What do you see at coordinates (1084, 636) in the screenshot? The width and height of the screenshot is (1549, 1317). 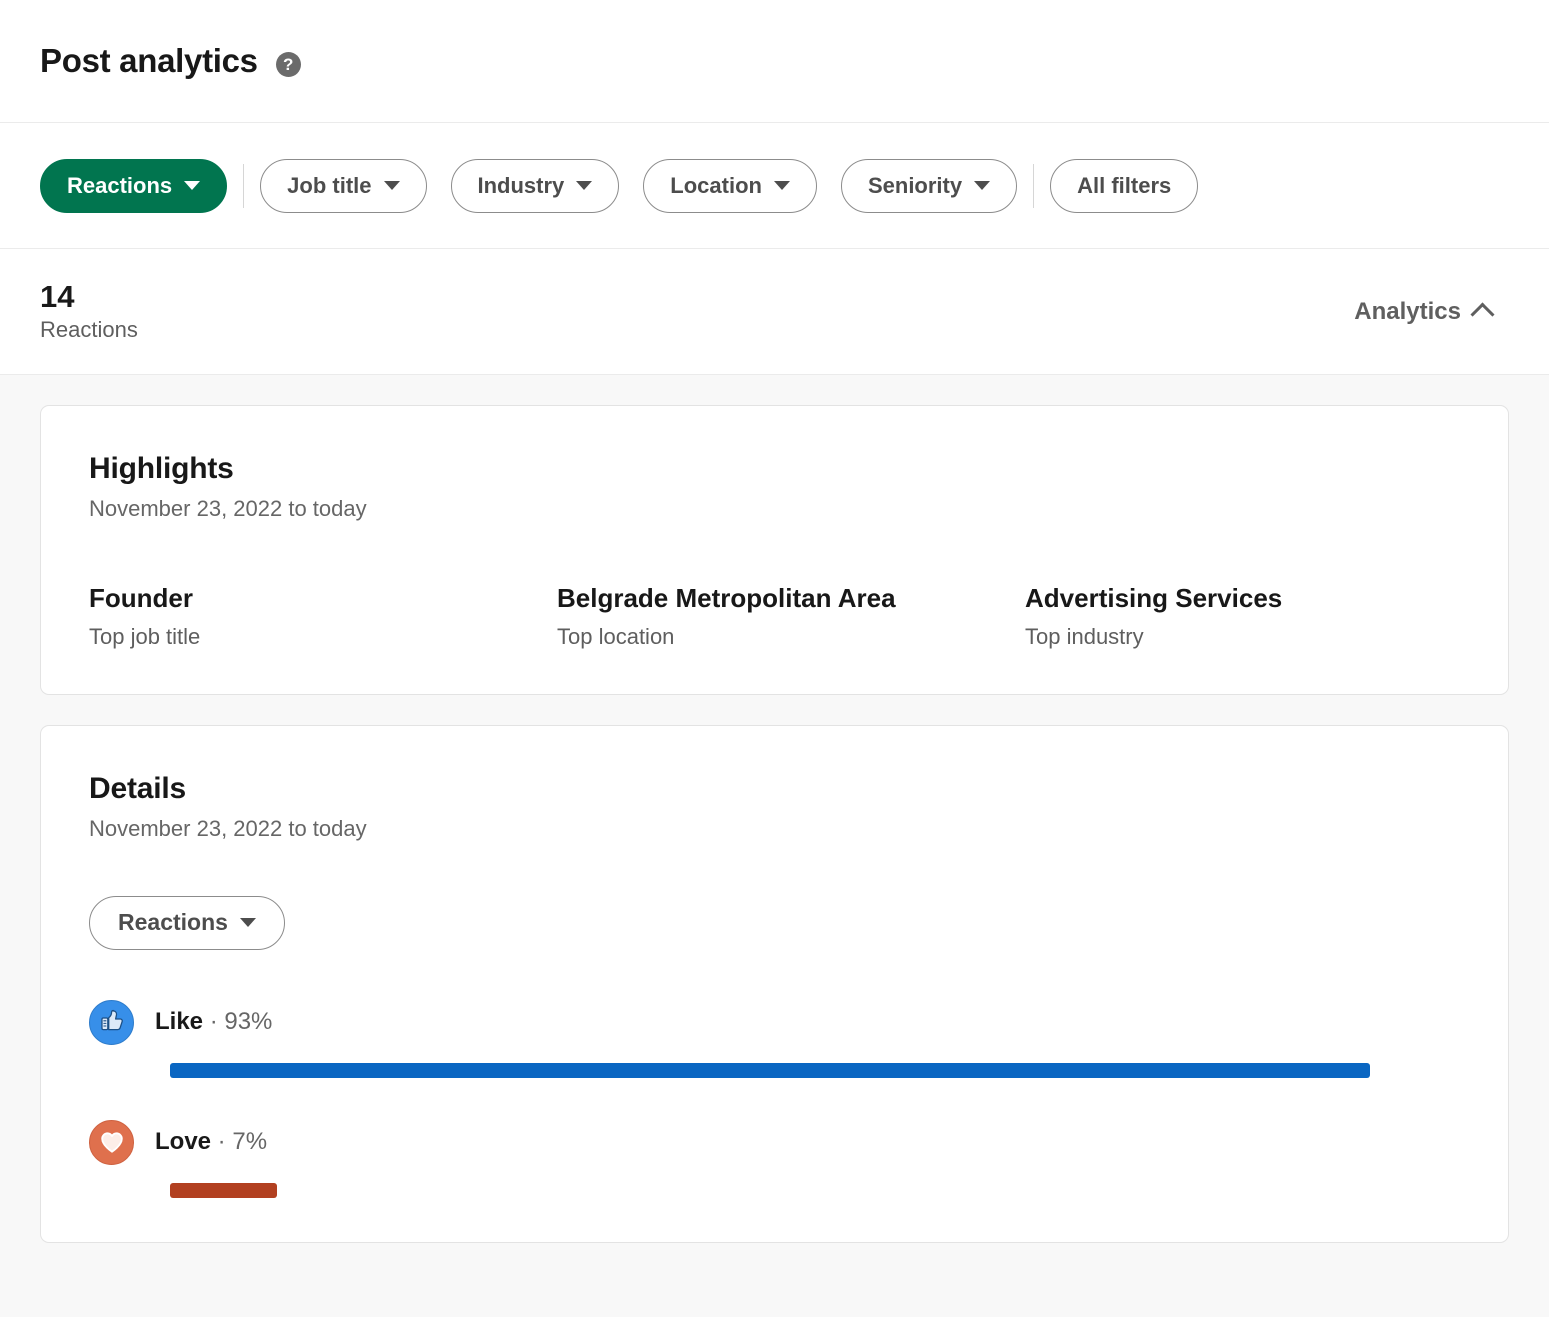 I see `highlight-label: Top industry` at bounding box center [1084, 636].